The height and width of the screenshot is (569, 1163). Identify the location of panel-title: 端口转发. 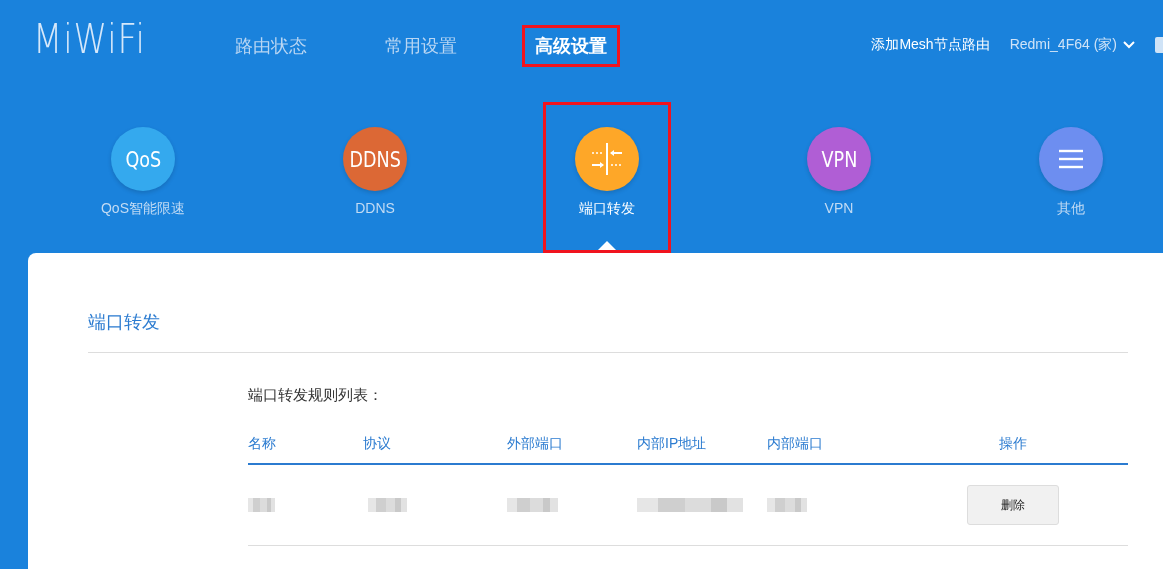
(608, 331).